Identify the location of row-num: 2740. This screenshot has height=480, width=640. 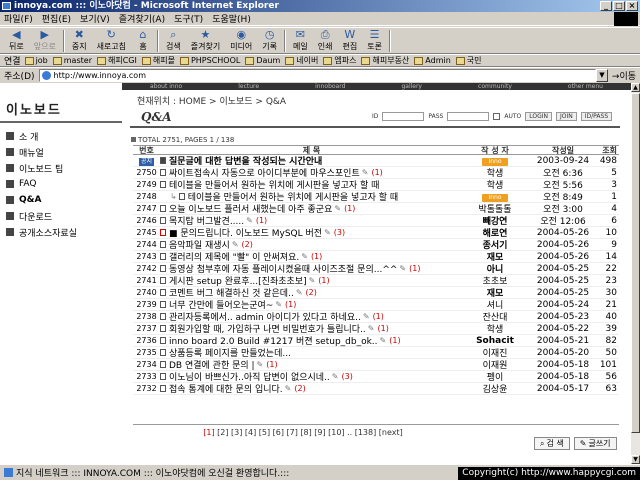
(146, 292).